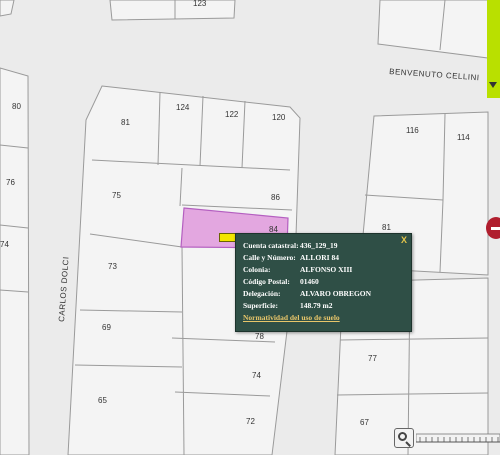 The height and width of the screenshot is (455, 500). Describe the element at coordinates (408, 444) in the screenshot. I see `magnifier-handle` at that location.